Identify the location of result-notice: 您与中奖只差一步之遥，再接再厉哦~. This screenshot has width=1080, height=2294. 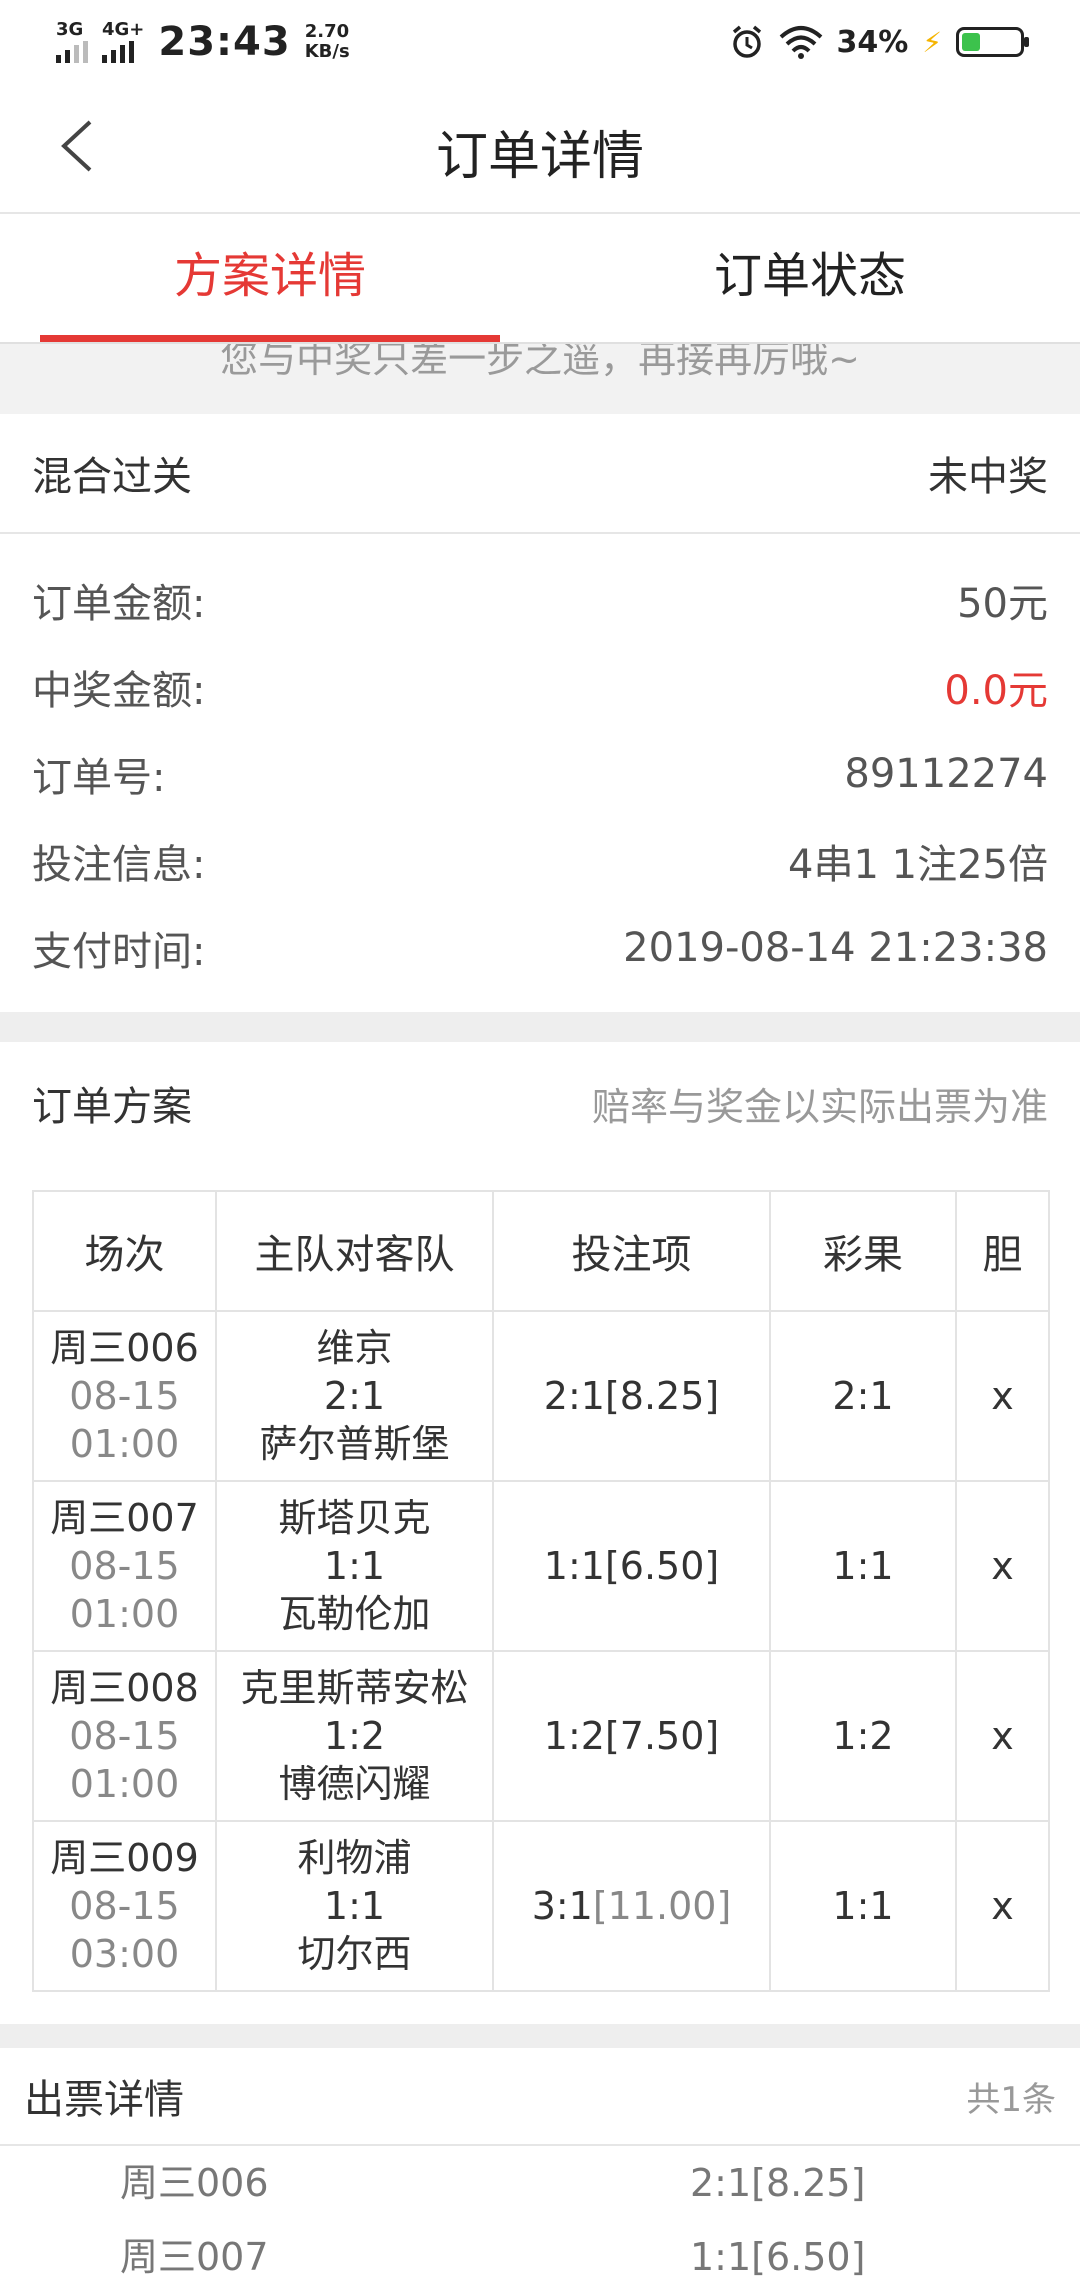
(540, 379).